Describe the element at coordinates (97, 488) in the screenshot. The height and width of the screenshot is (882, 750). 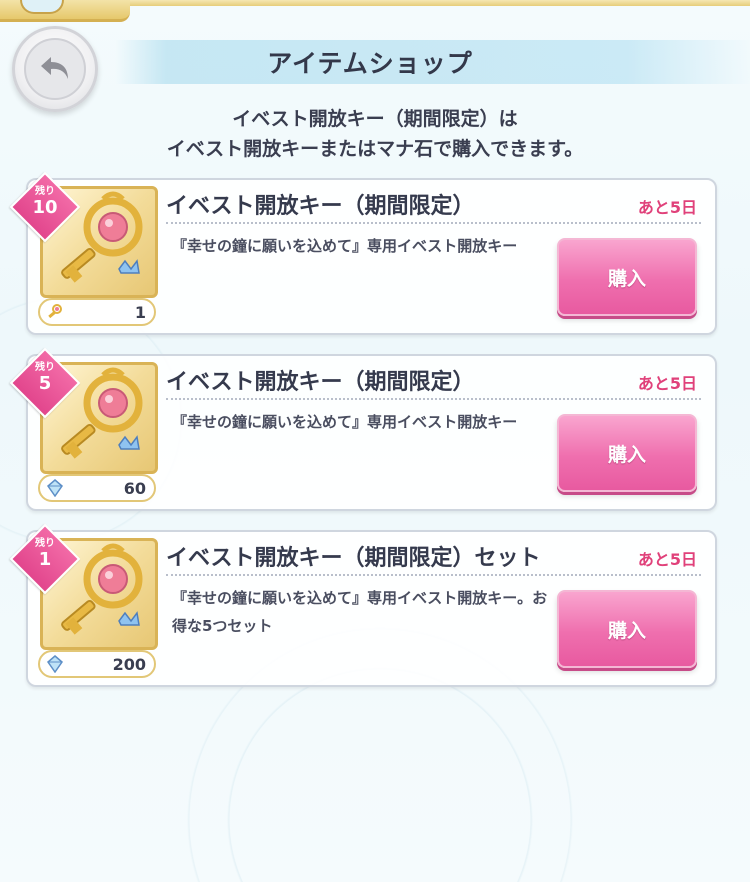
I see `item-cost: 60` at that location.